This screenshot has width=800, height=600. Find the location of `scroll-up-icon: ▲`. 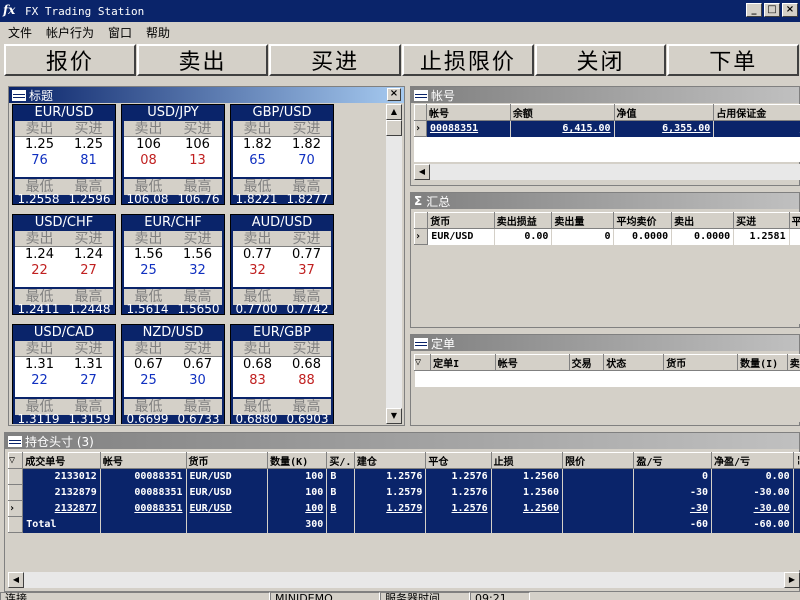

scroll-up-icon: ▲ is located at coordinates (394, 112).